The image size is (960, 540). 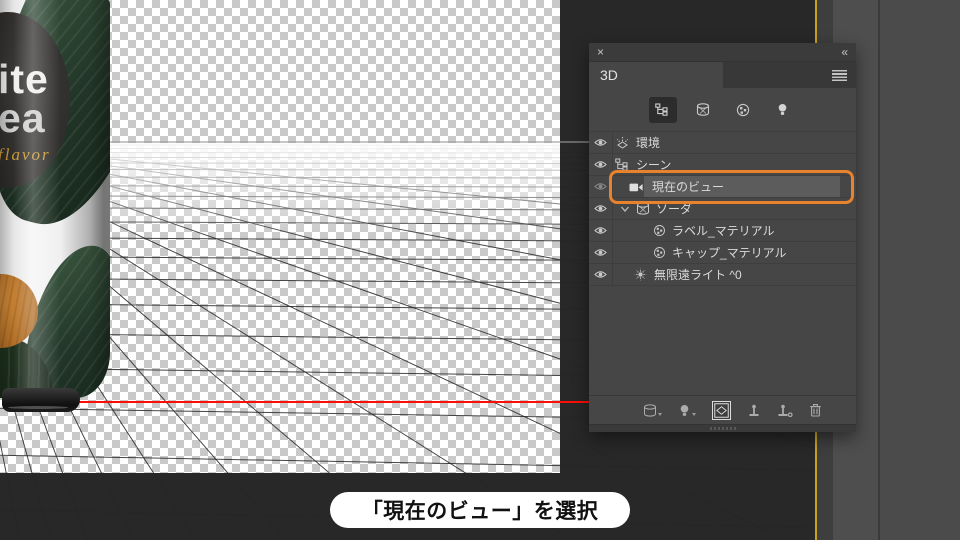 What do you see at coordinates (783, 110) in the screenshot?
I see `filter-lights-button` at bounding box center [783, 110].